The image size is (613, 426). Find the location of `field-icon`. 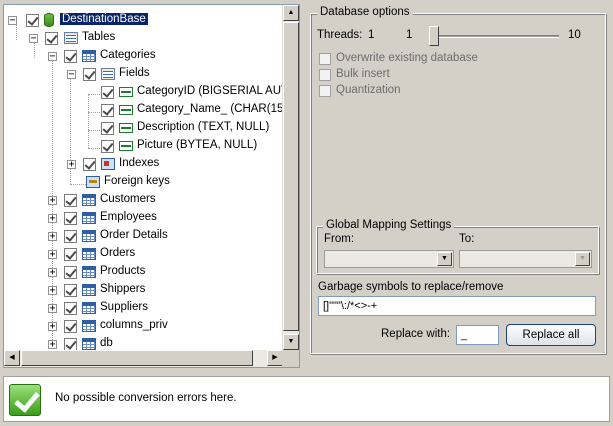

field-icon is located at coordinates (126, 110).